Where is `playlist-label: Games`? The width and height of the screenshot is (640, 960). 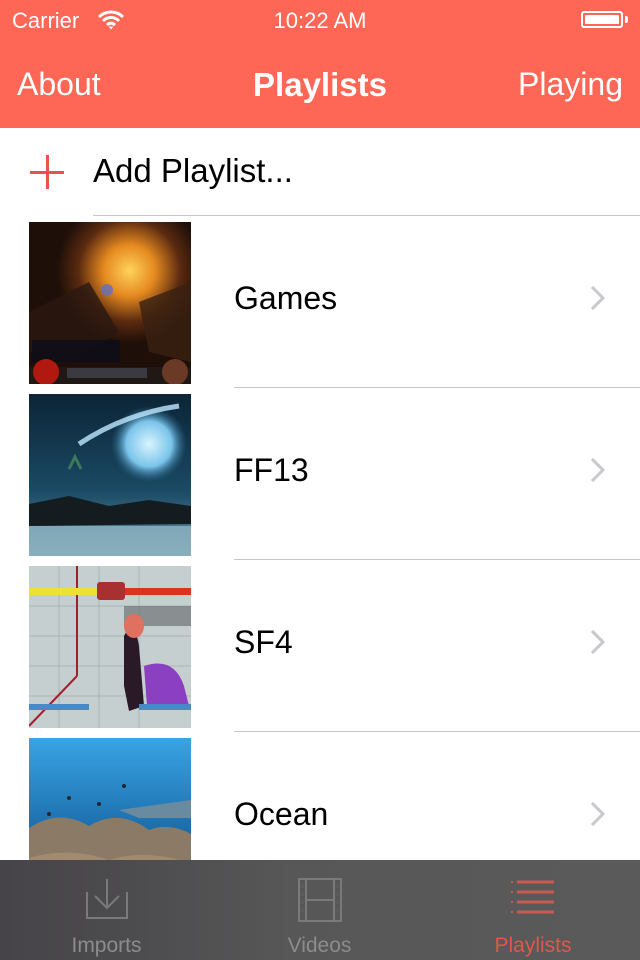 playlist-label: Games is located at coordinates (286, 298).